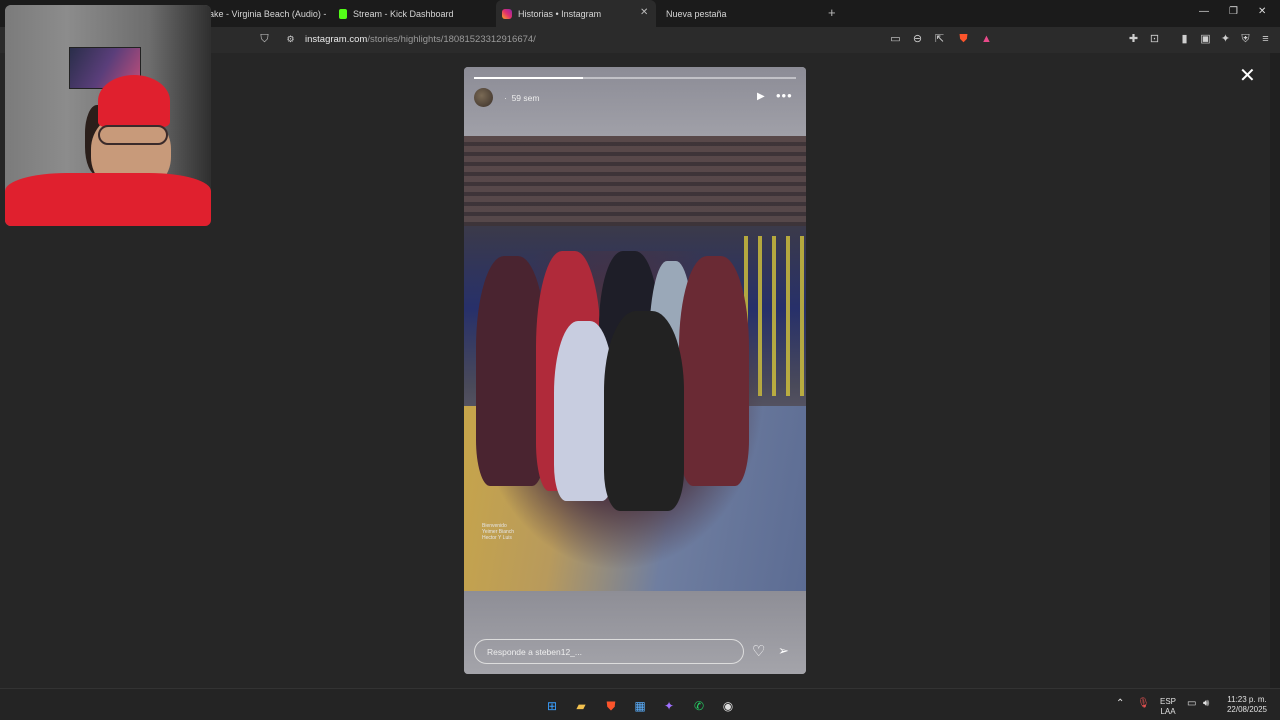  I want to click on tab-instagram-stories: Historias • Instagram, so click(576, 13).